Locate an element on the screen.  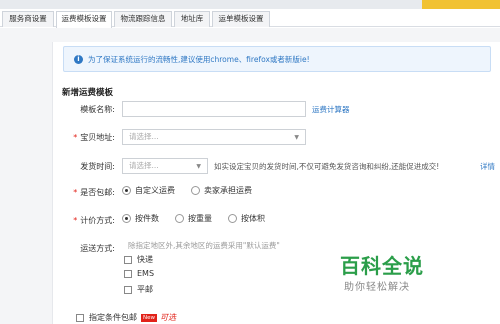
ship-time-select: 请选择... ▼ is located at coordinates (165, 166).